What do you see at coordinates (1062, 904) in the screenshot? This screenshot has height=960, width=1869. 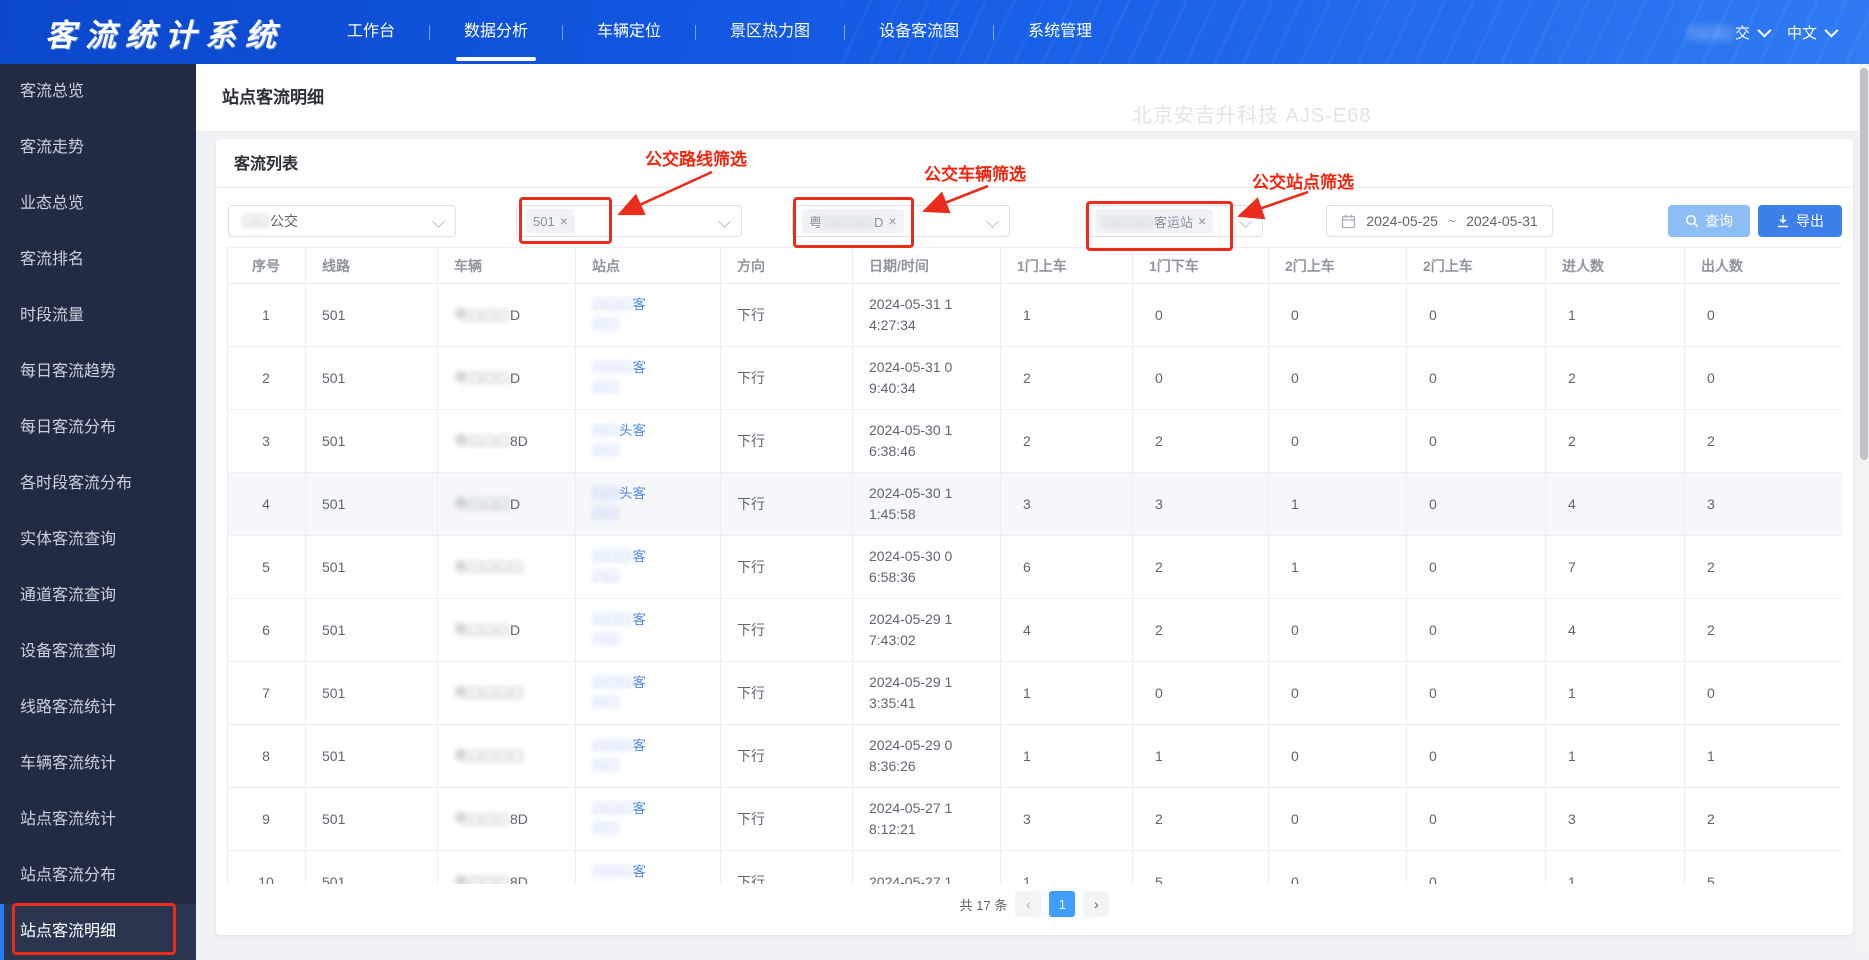 I see `pagination-page-1: 1` at bounding box center [1062, 904].